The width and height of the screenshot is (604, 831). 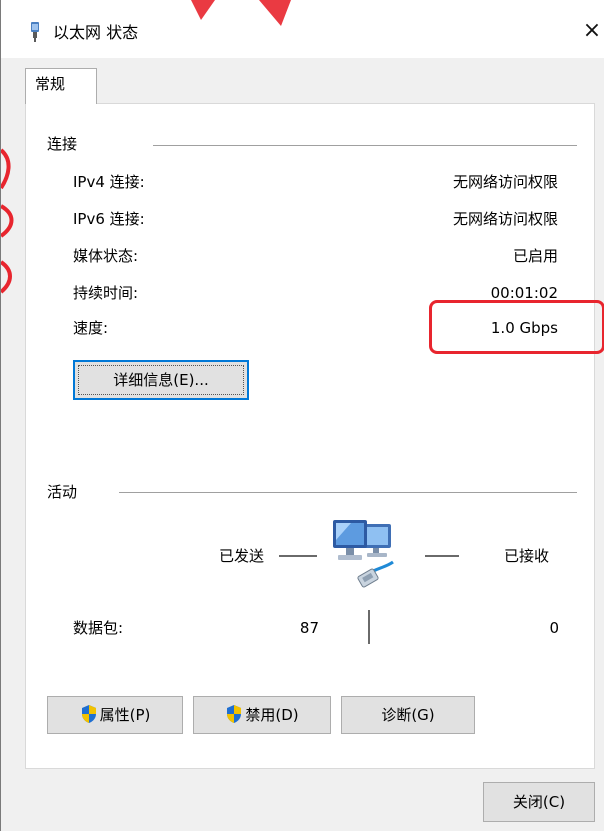 What do you see at coordinates (442, 556) in the screenshot?
I see `received-dash` at bounding box center [442, 556].